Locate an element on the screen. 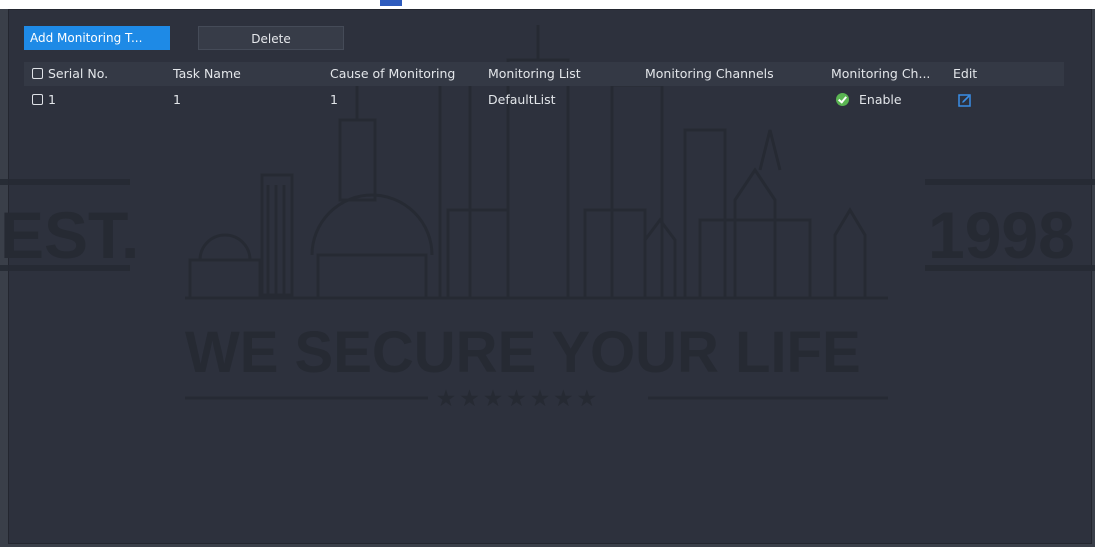 Image resolution: width=1095 pixels, height=547 pixels. row-checkbox is located at coordinates (37, 99).